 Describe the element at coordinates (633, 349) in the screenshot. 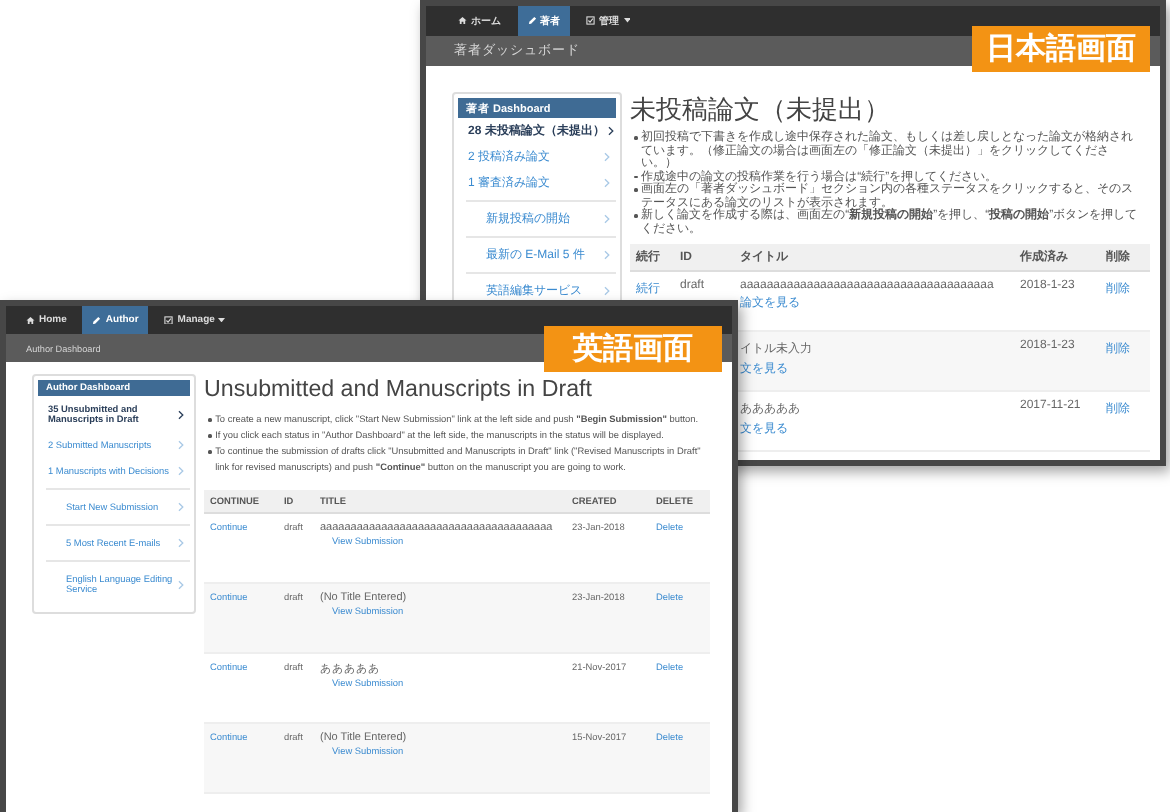

I see `language-label: 英語画面` at that location.